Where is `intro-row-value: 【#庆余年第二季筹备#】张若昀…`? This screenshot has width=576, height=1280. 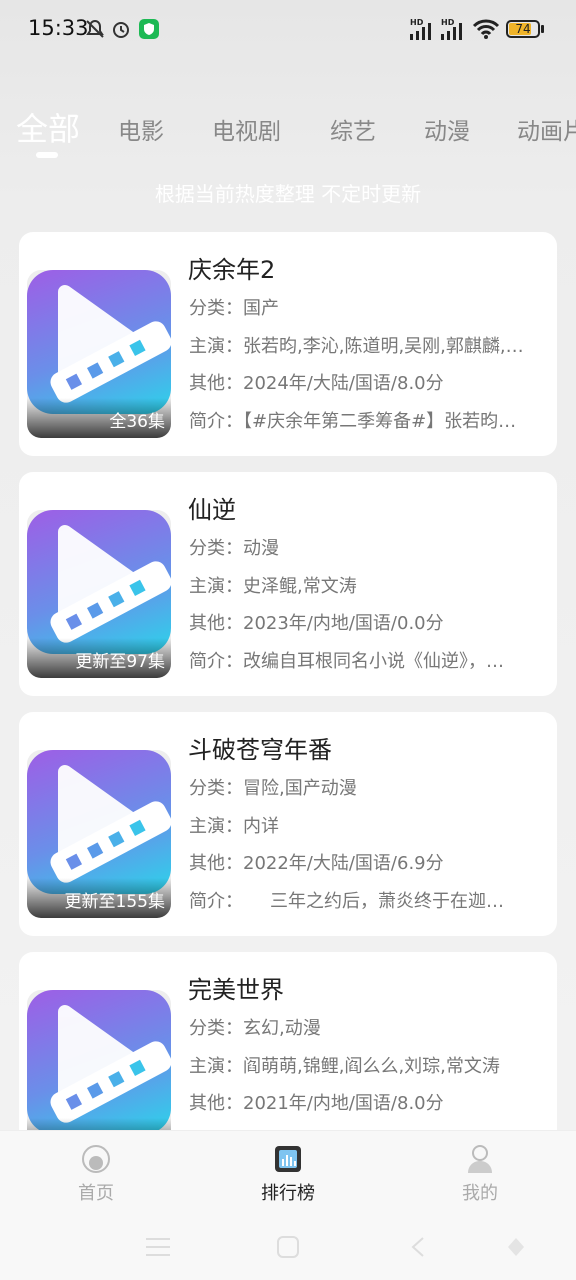 intro-row-value: 【#庆余年第二季筹备#】张若昀… is located at coordinates (380, 421).